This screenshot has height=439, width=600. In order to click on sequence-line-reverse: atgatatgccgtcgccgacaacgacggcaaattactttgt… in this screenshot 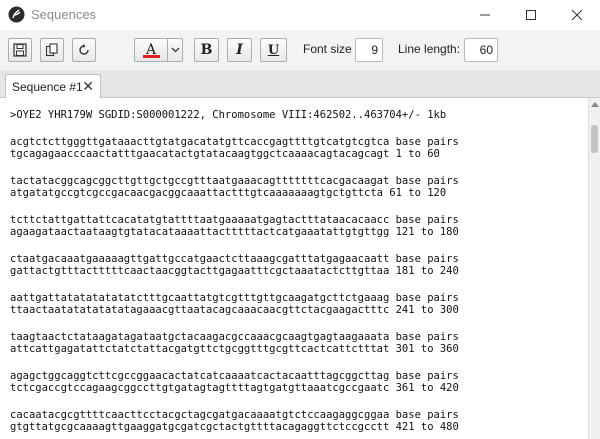, I will do `click(228, 193)`.